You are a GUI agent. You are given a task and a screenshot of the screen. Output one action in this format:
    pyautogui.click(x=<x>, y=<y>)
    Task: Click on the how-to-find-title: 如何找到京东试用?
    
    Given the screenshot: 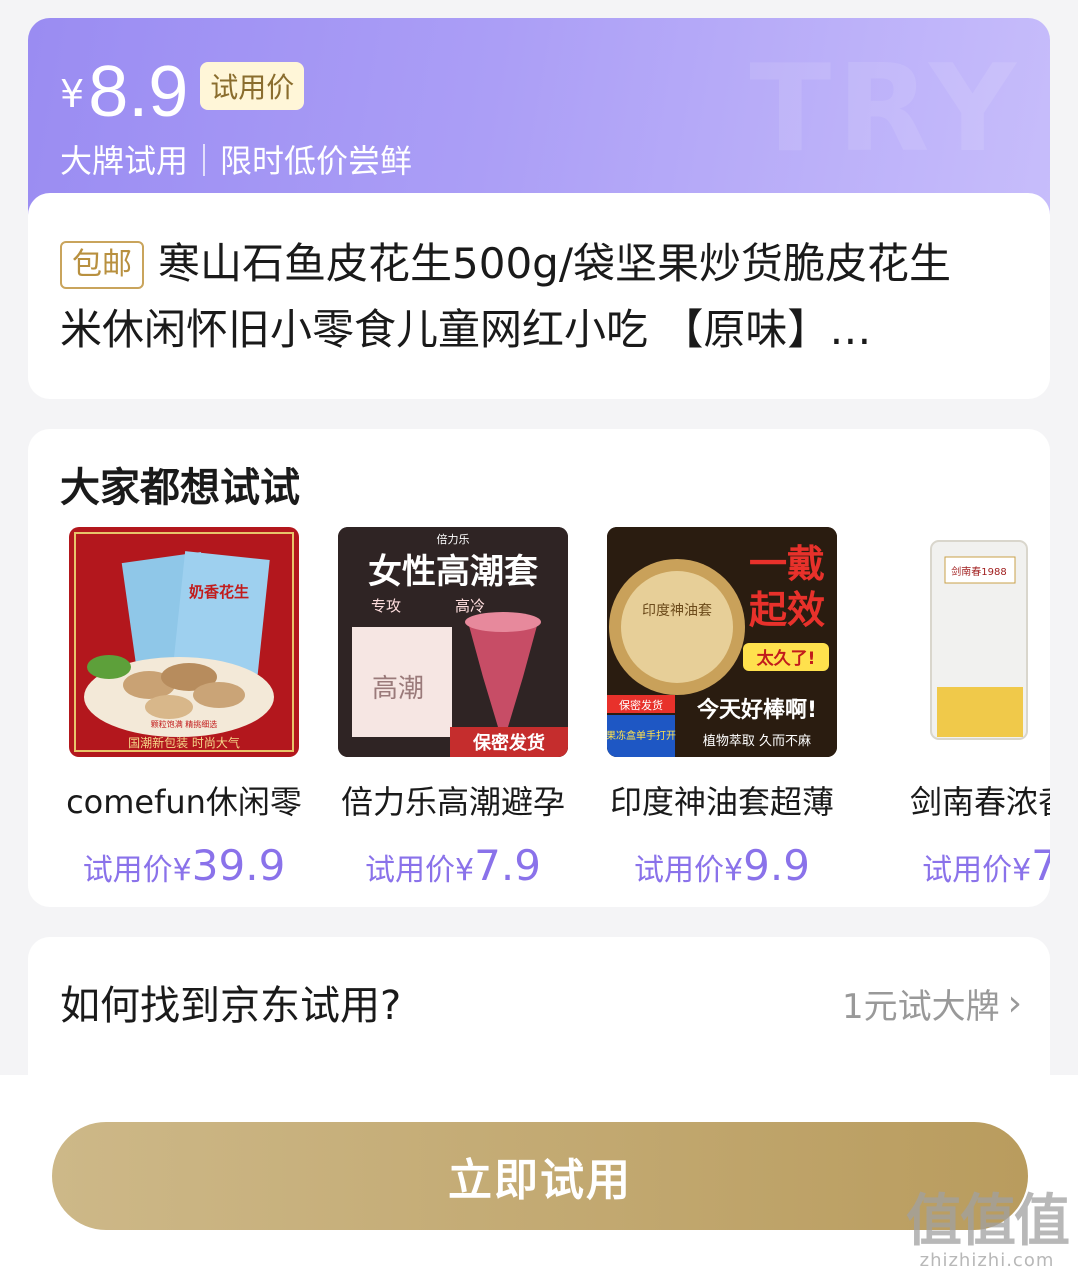 What is the action you would take?
    pyautogui.click(x=231, y=1006)
    